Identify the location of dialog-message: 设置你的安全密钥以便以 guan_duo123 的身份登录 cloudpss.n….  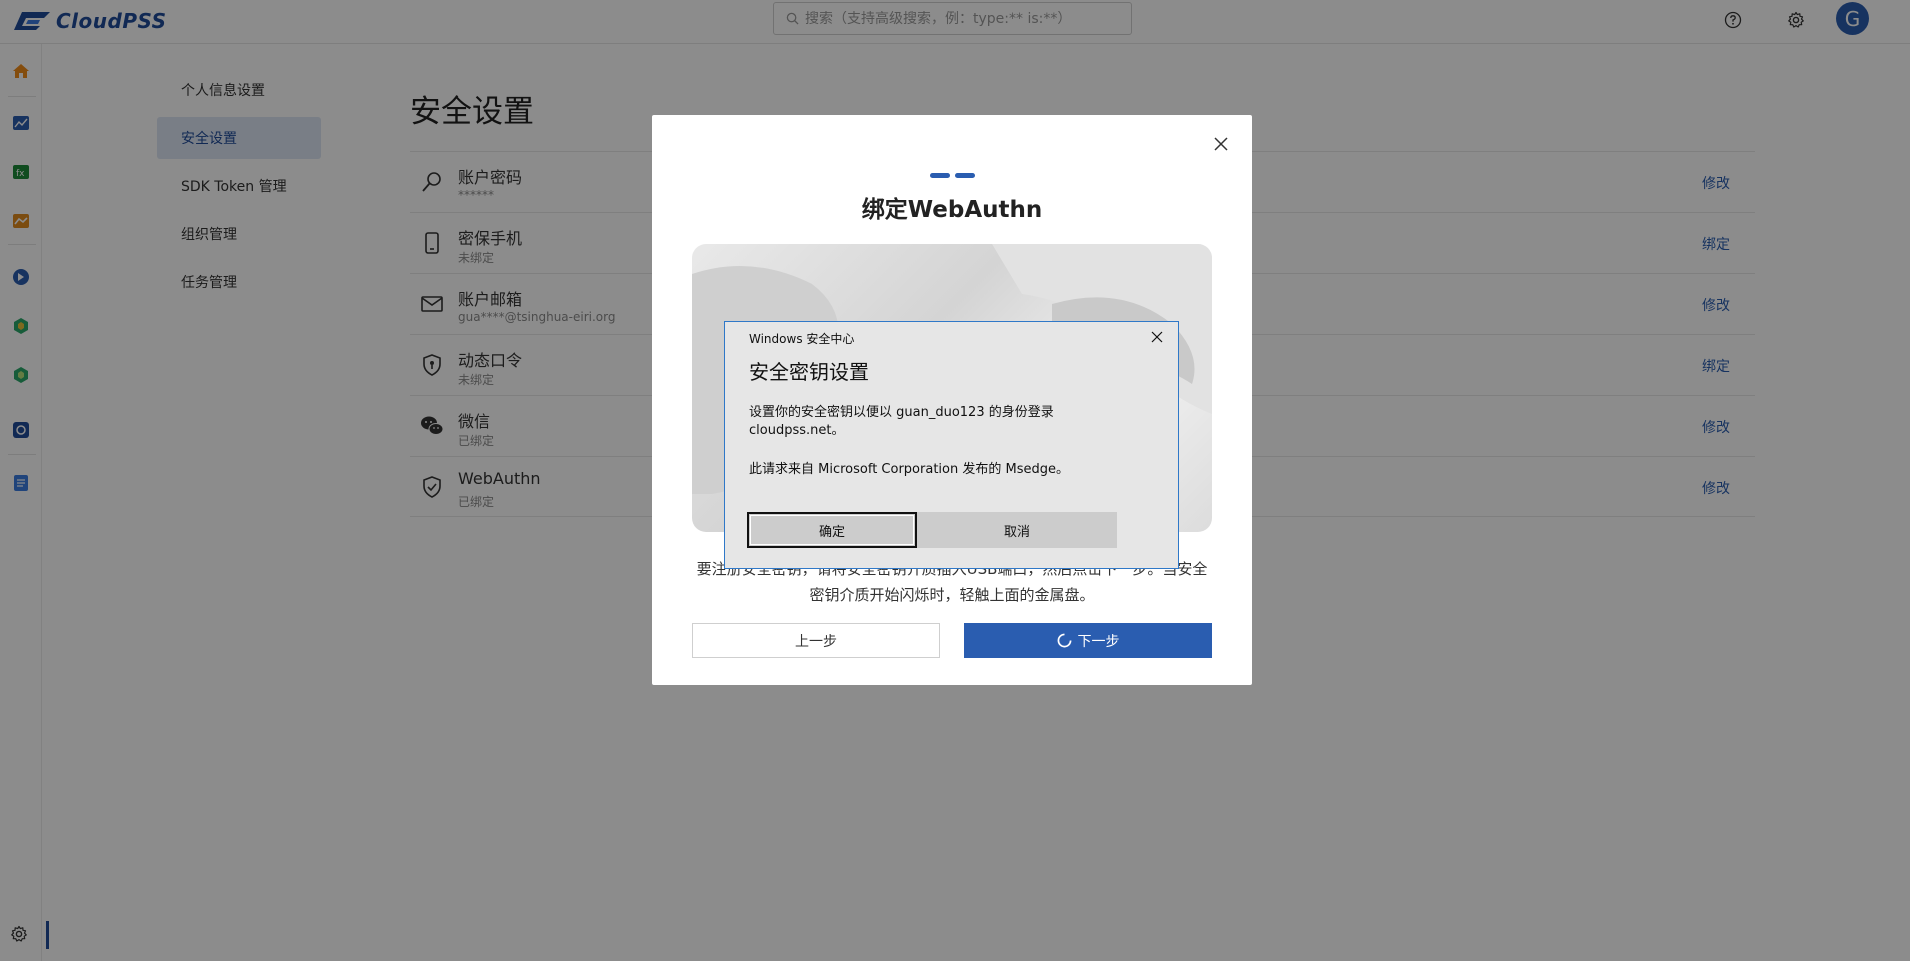
(901, 421).